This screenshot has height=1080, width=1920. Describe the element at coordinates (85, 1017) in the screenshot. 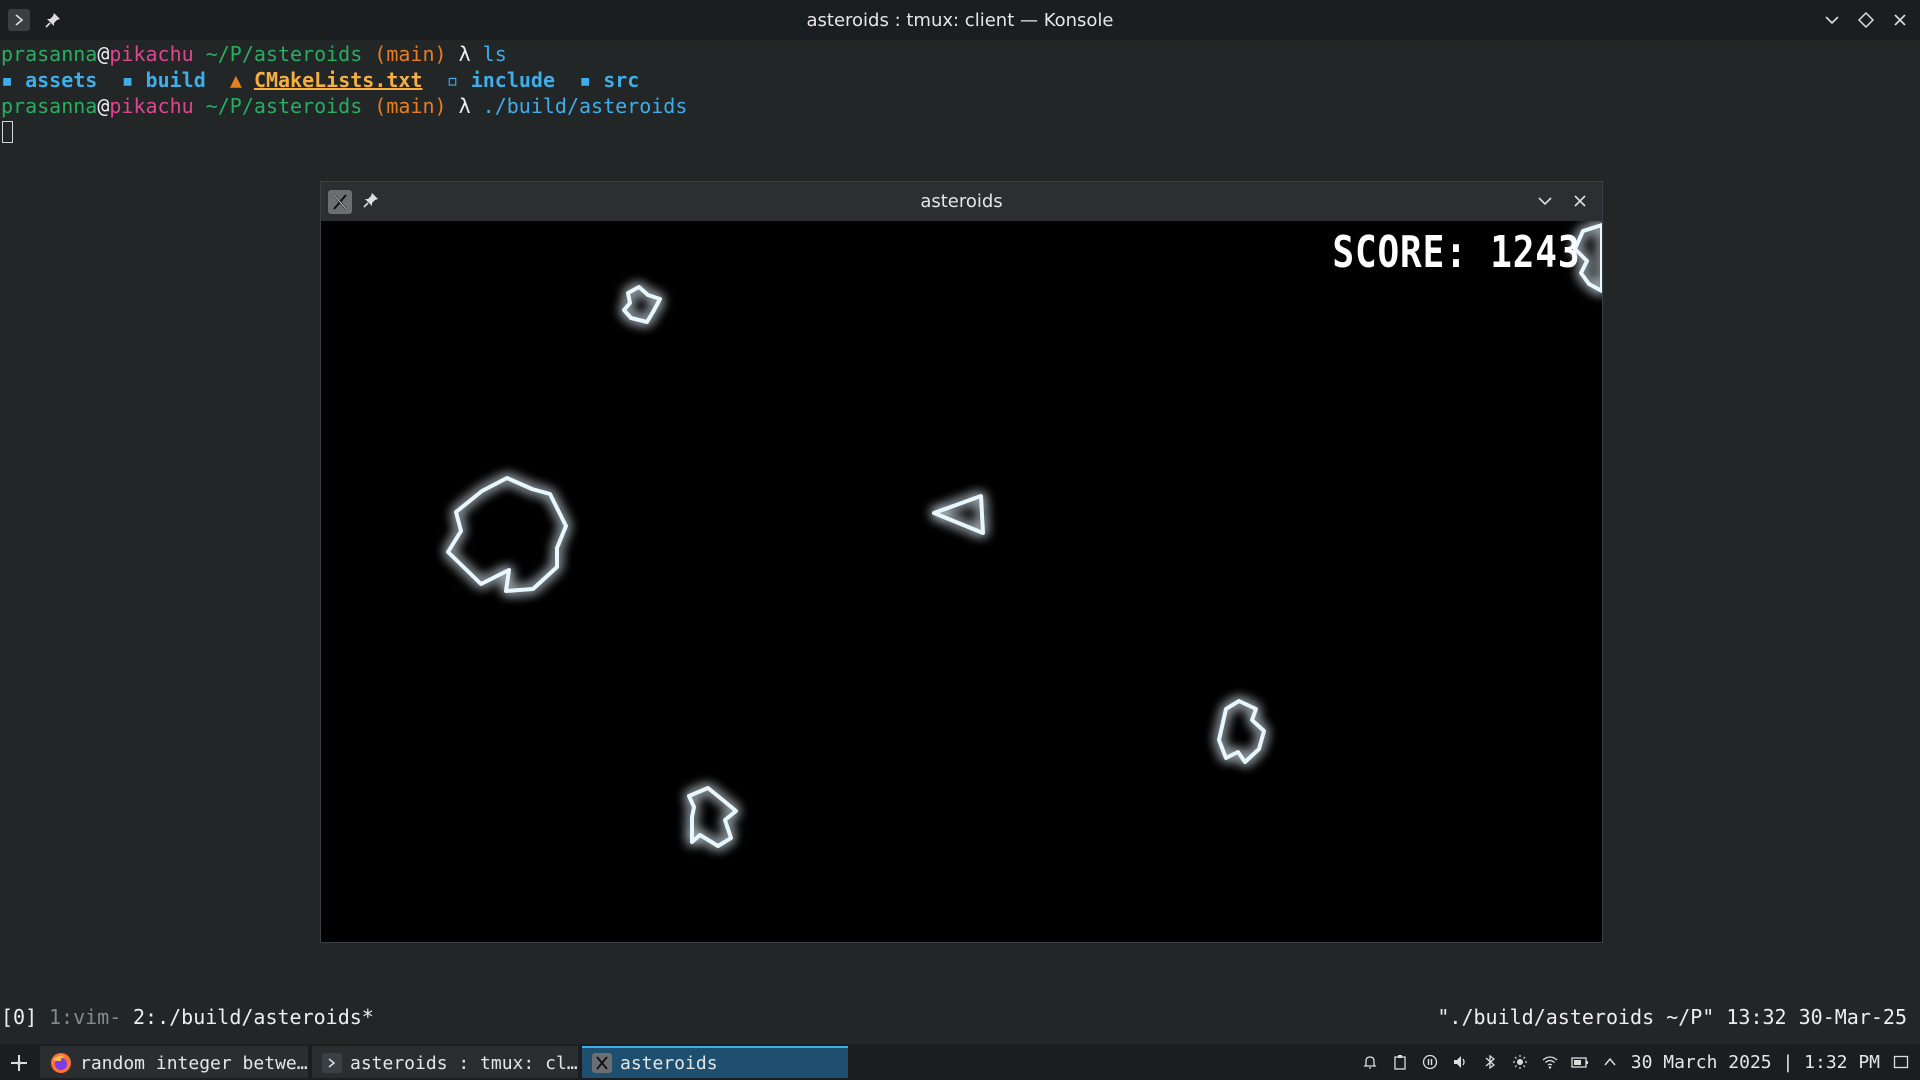

I see `tmux-window-1: 1:vim-` at that location.